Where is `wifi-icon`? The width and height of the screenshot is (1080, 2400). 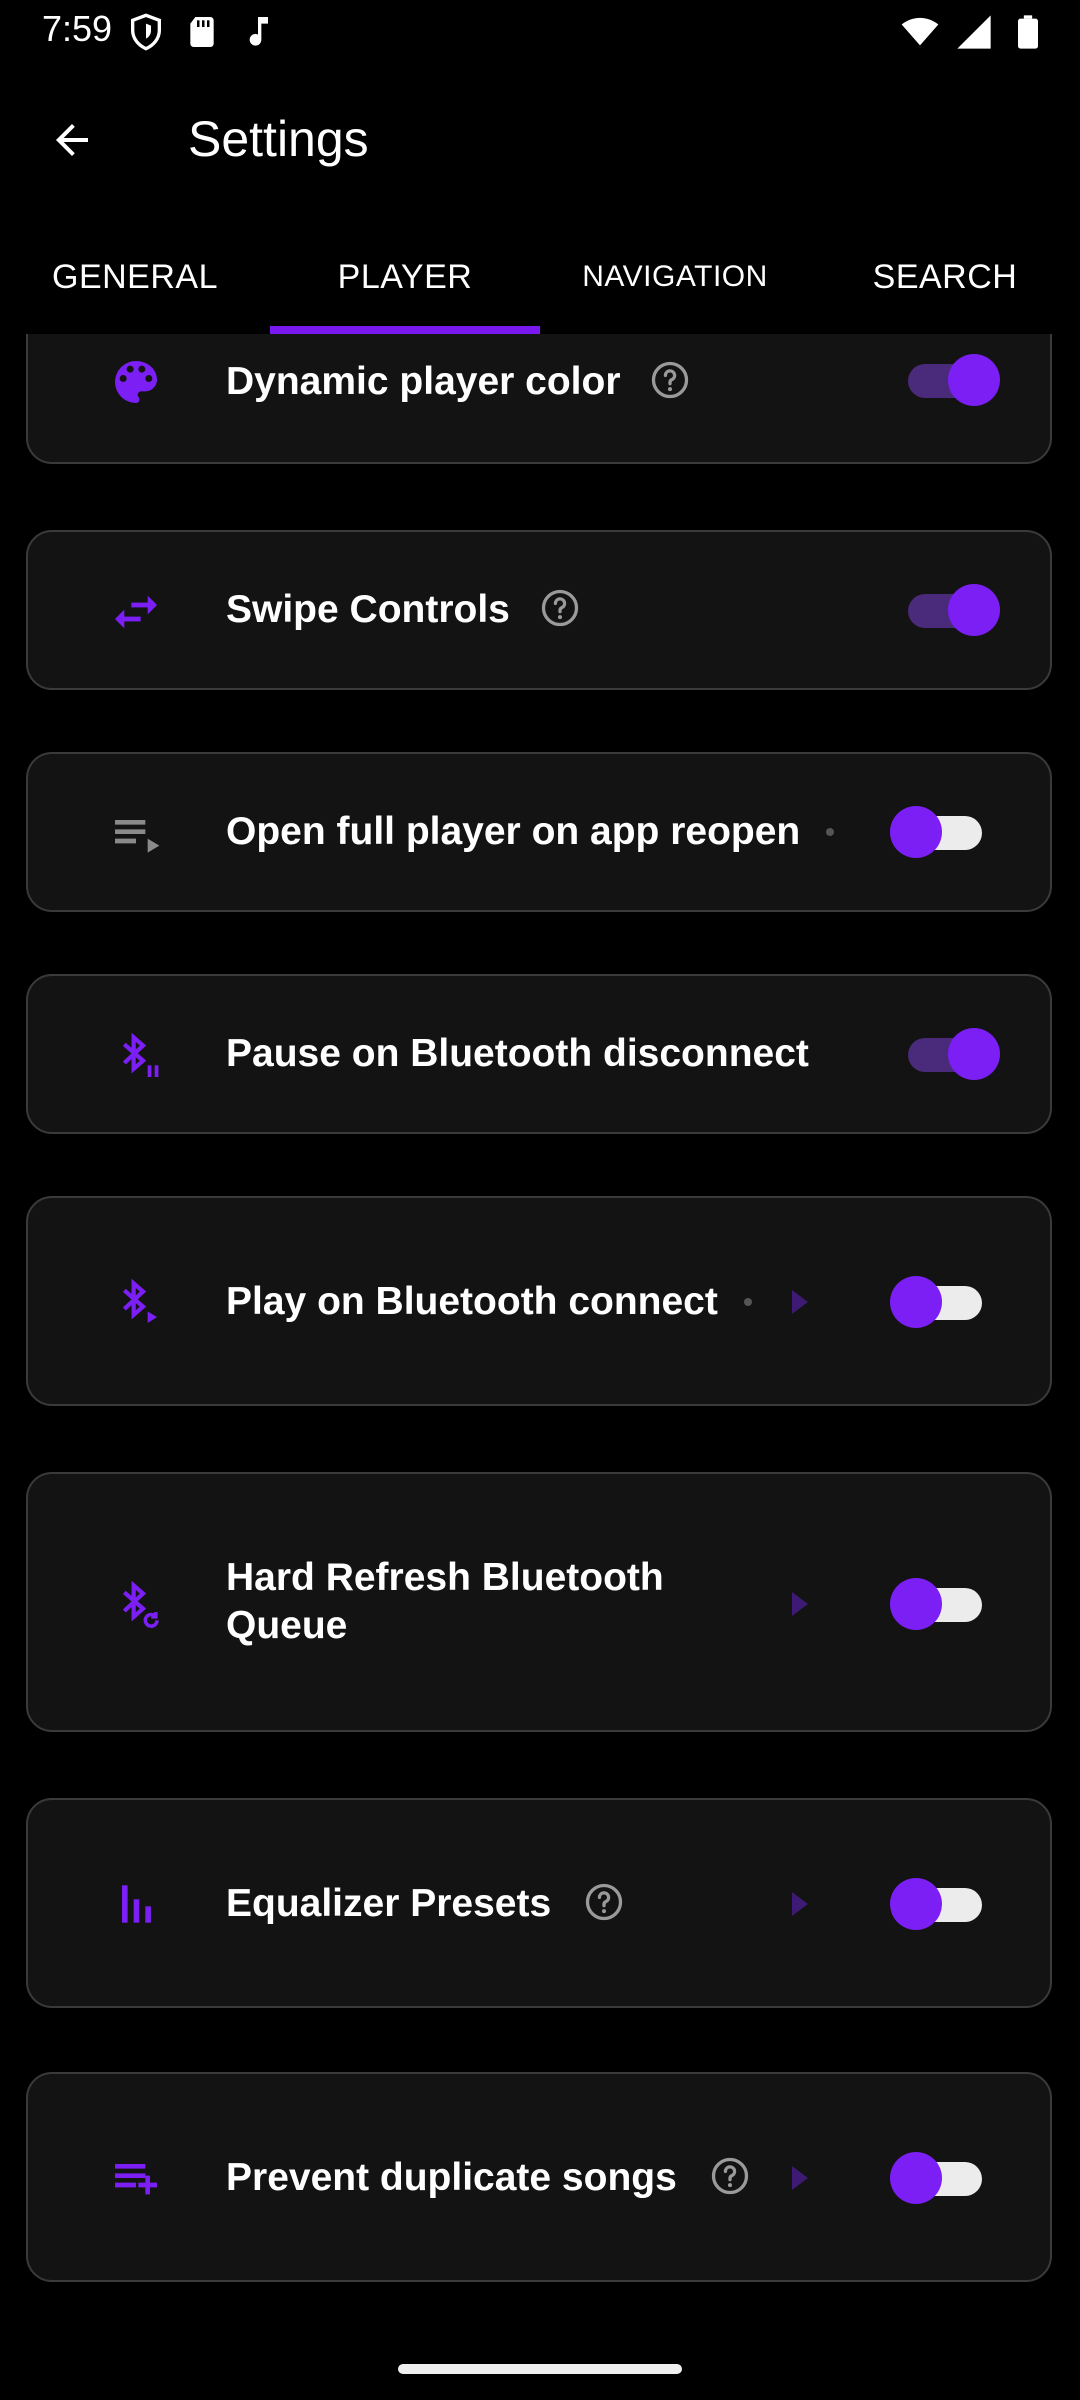
wifi-icon is located at coordinates (920, 31).